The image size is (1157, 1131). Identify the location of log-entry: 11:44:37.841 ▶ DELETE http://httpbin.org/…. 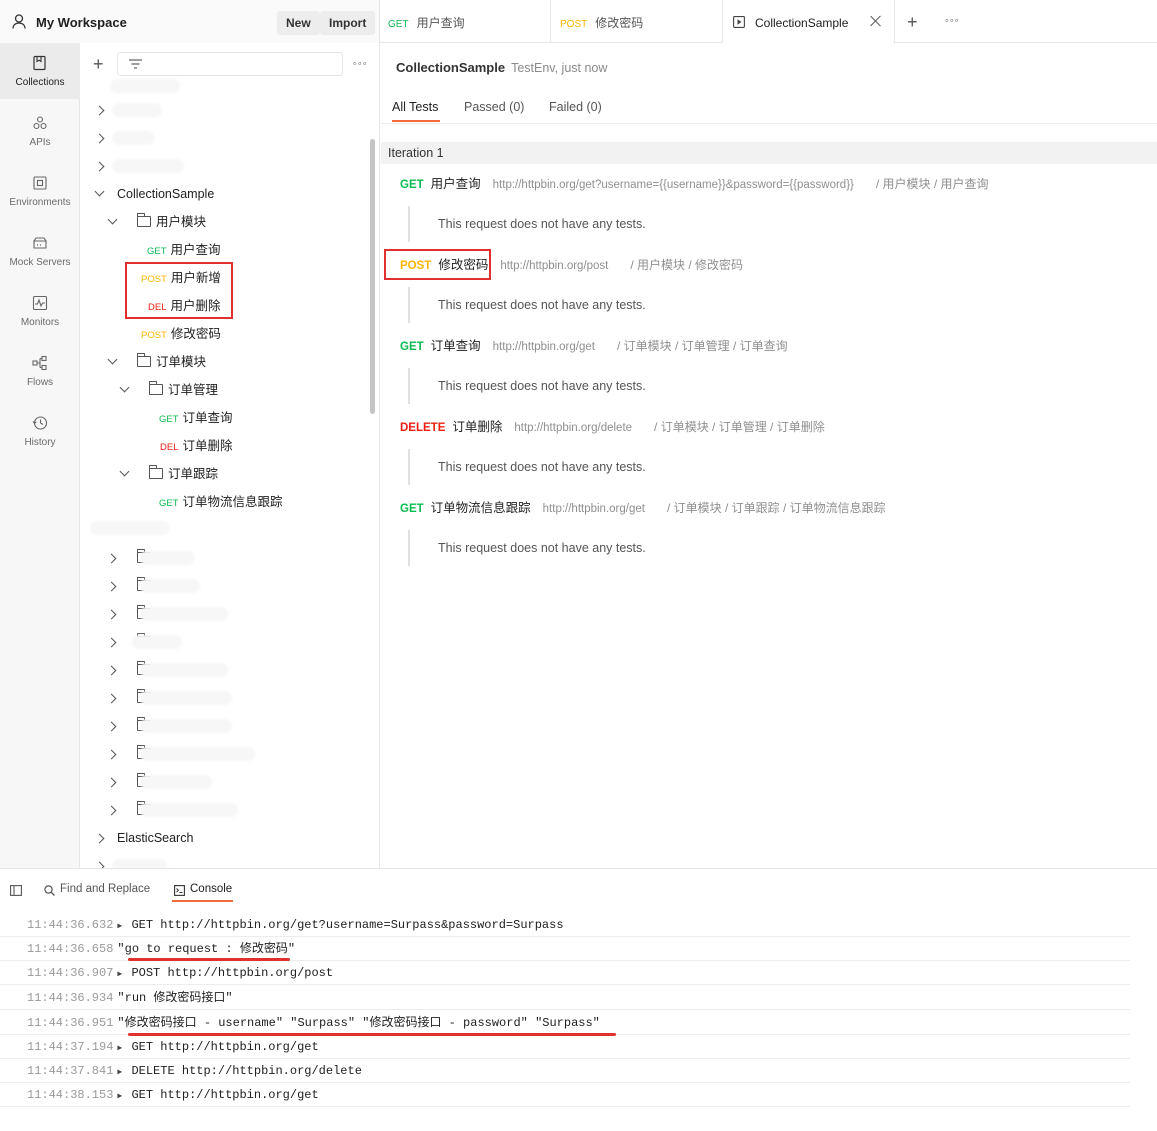
(565, 1071).